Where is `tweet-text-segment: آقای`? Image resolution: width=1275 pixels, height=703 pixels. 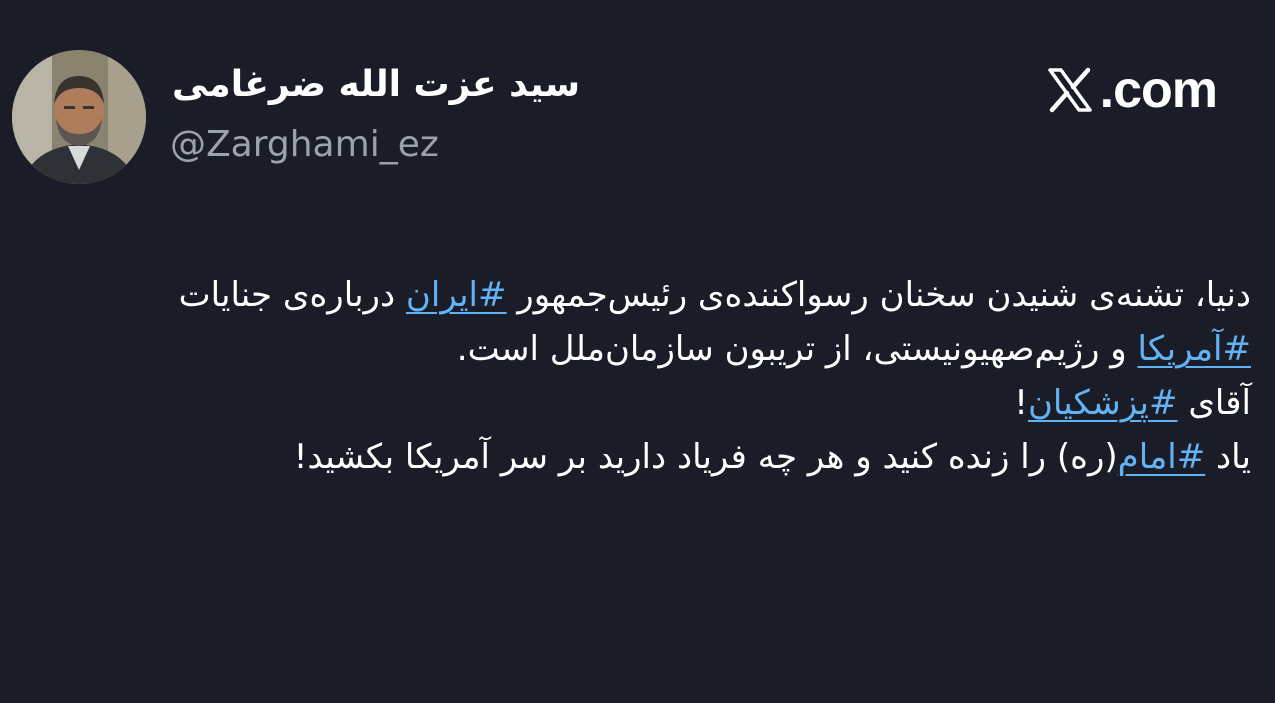
tweet-text-segment: آقای is located at coordinates (1214, 403).